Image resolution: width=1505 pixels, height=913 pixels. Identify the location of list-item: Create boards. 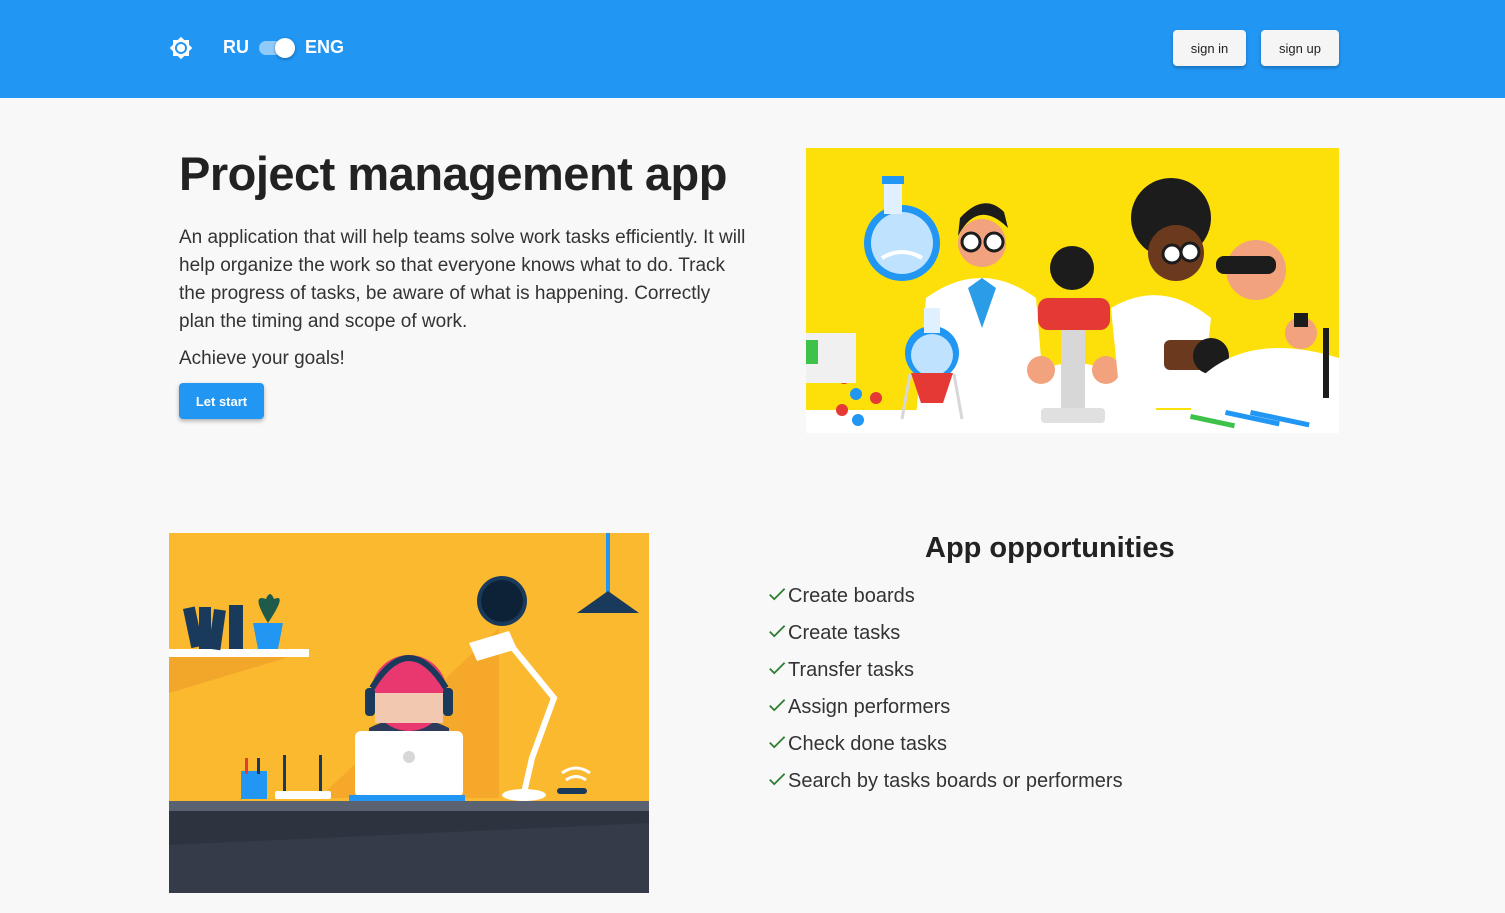
(944, 603).